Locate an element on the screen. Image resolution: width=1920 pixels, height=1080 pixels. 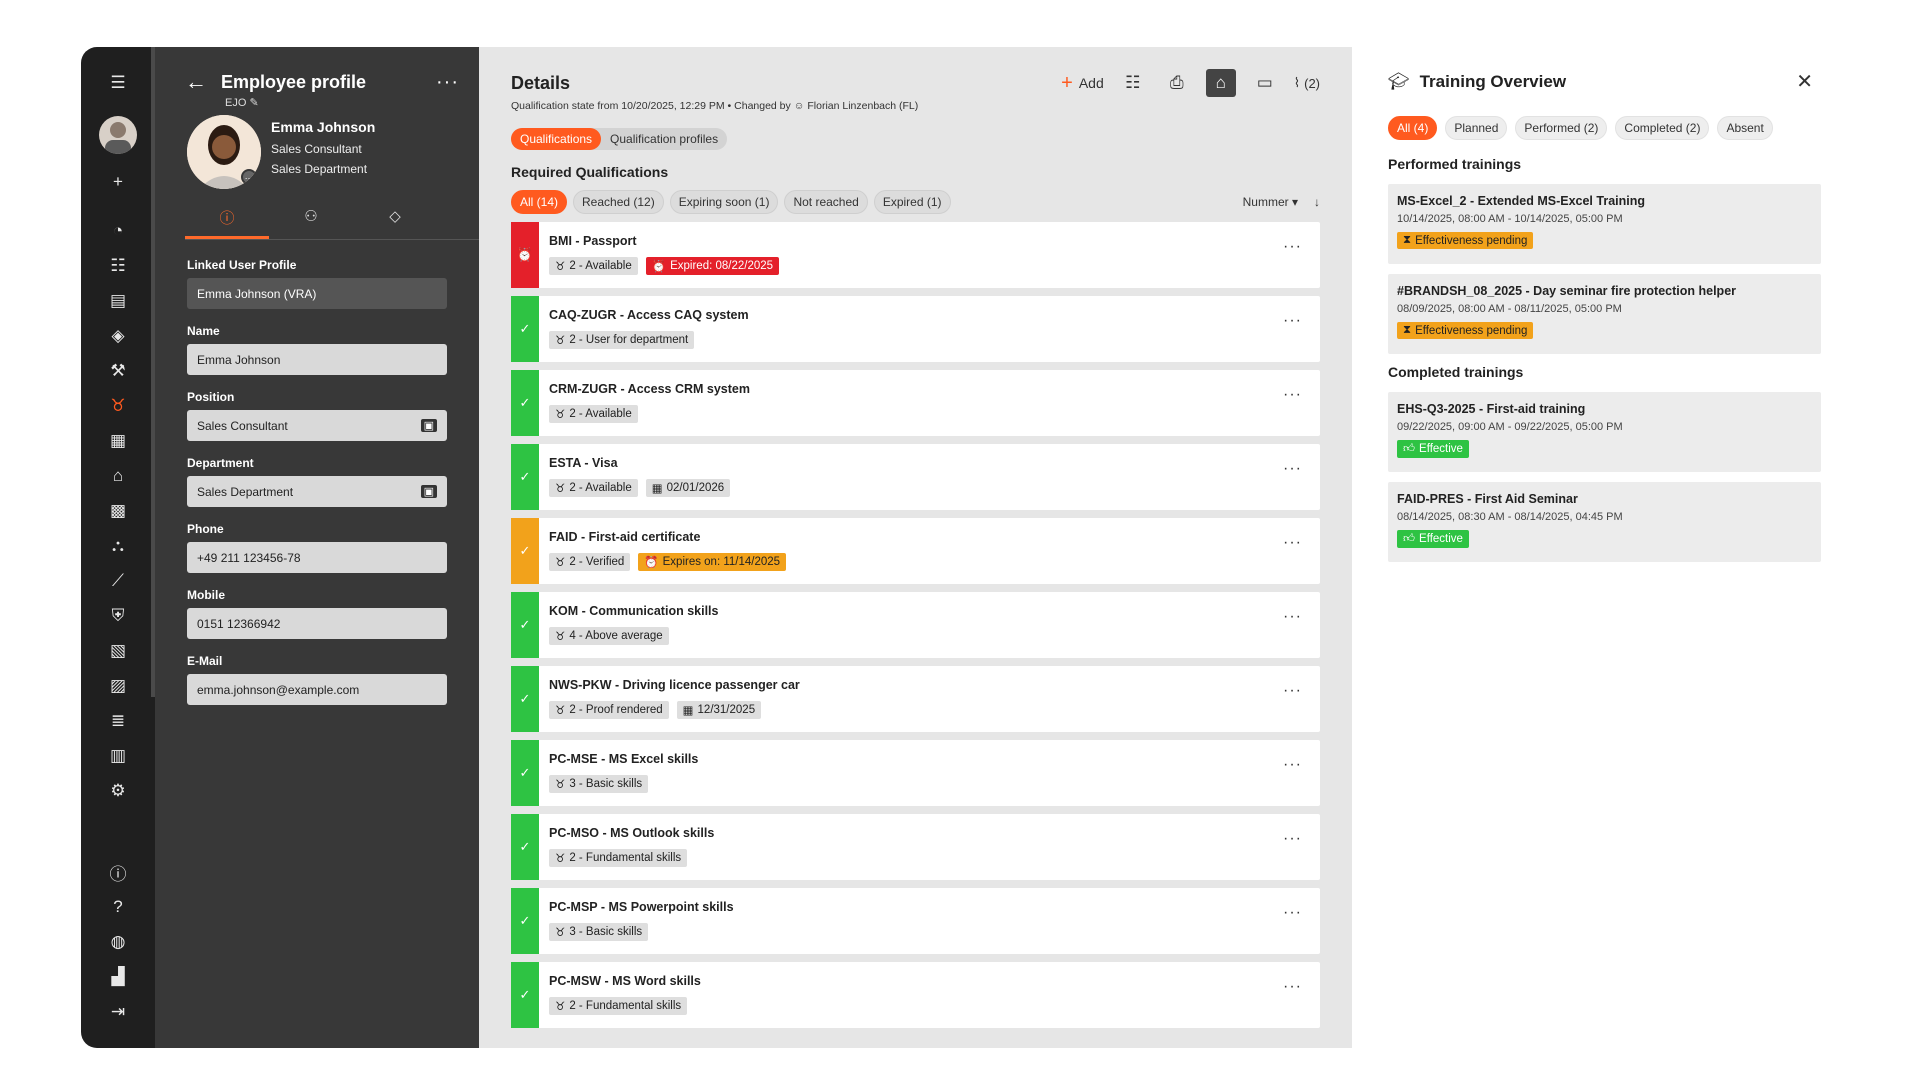
mobile-field: 0151 12366942 is located at coordinates (317, 623).